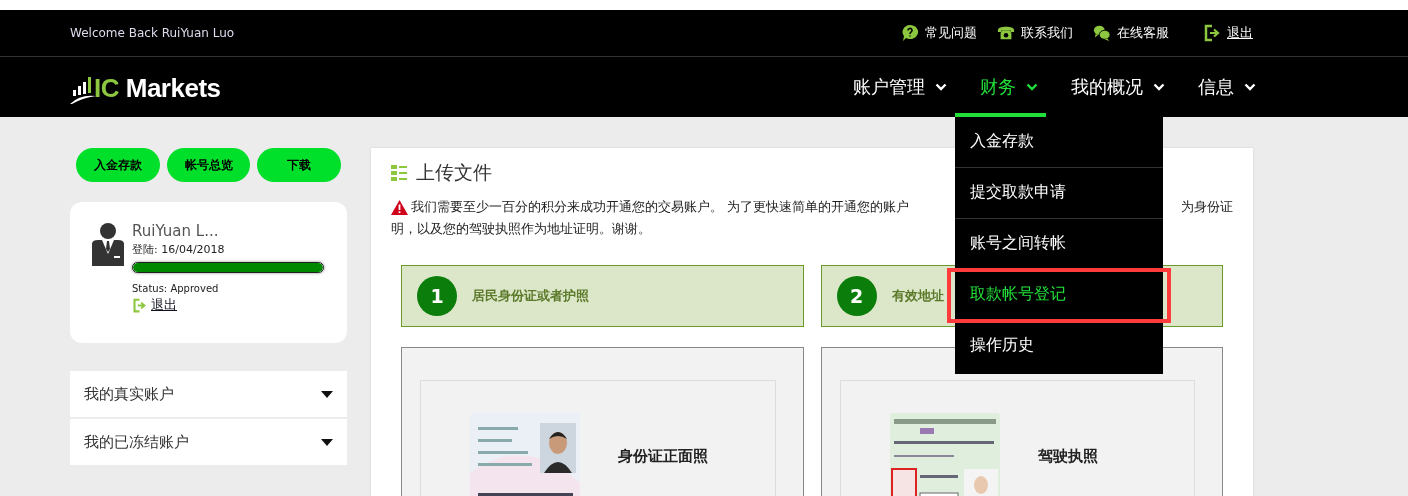 The height and width of the screenshot is (496, 1408). What do you see at coordinates (208, 165) in the screenshot?
I see `quick-button: 帐号总览` at bounding box center [208, 165].